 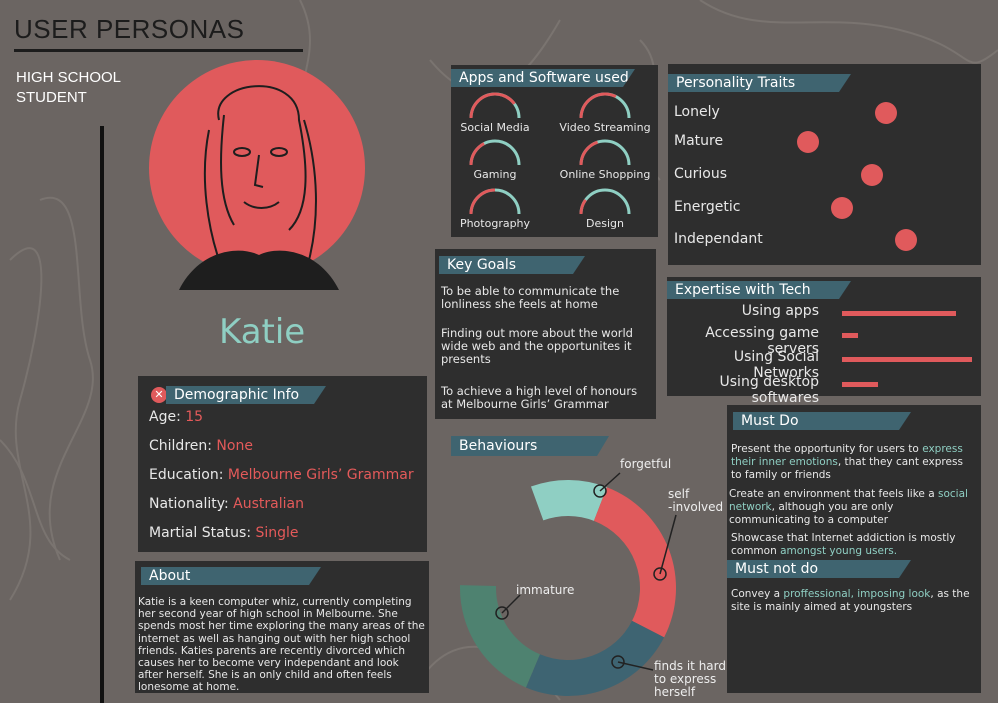 What do you see at coordinates (495, 223) in the screenshot?
I see `app-label: Photography` at bounding box center [495, 223].